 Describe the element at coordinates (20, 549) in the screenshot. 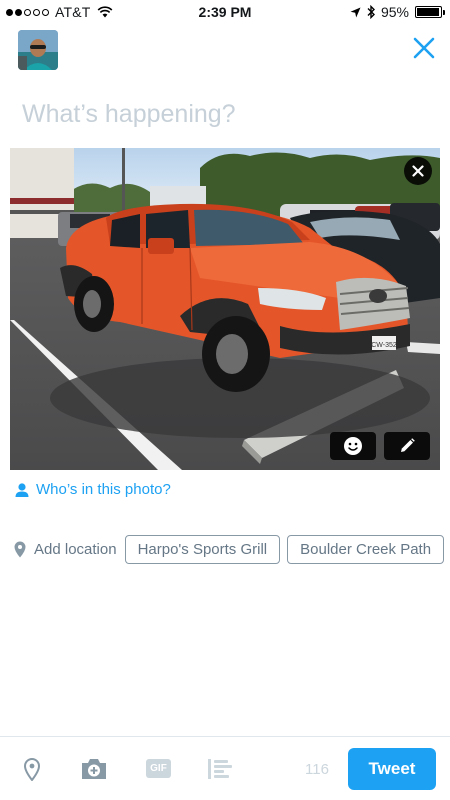

I see `pin-icon` at that location.